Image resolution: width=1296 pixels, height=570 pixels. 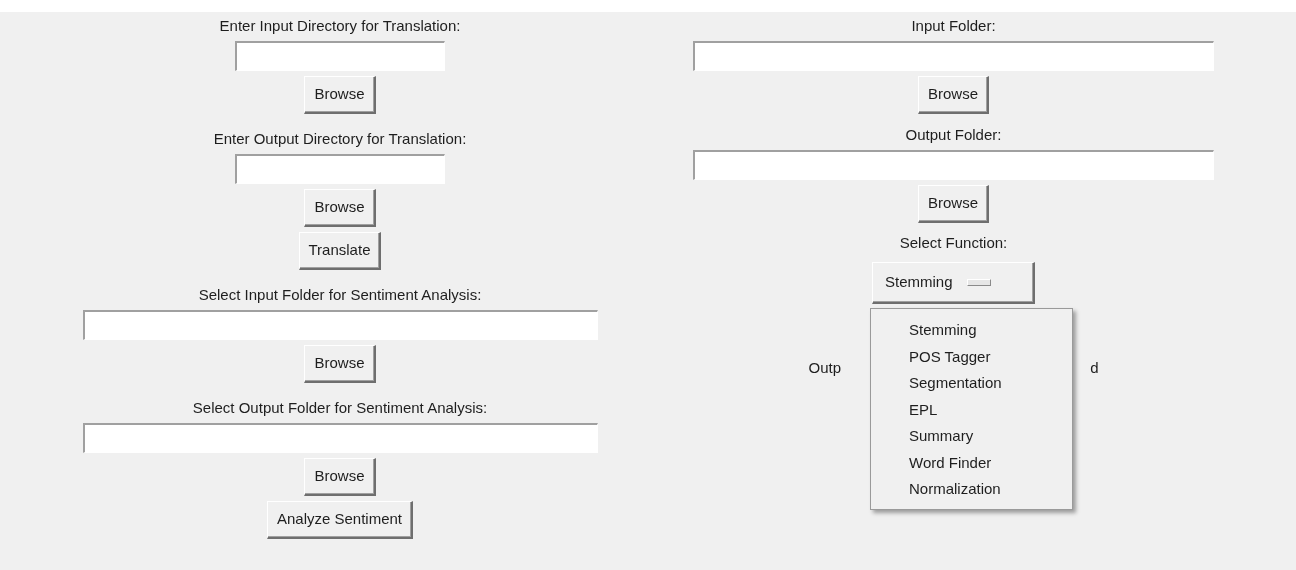 I want to click on menu-item: Normalization, so click(x=971, y=489).